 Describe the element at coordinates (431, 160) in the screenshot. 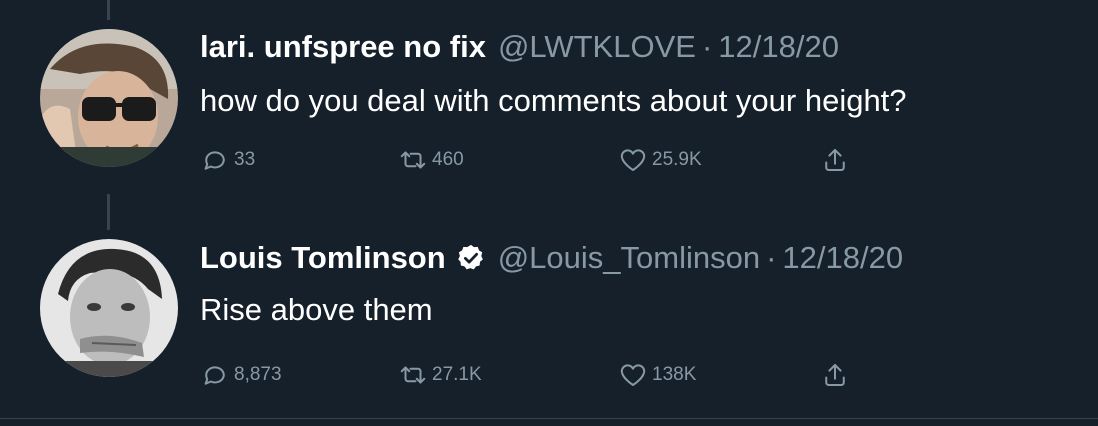

I see `retweet-button: 460` at that location.